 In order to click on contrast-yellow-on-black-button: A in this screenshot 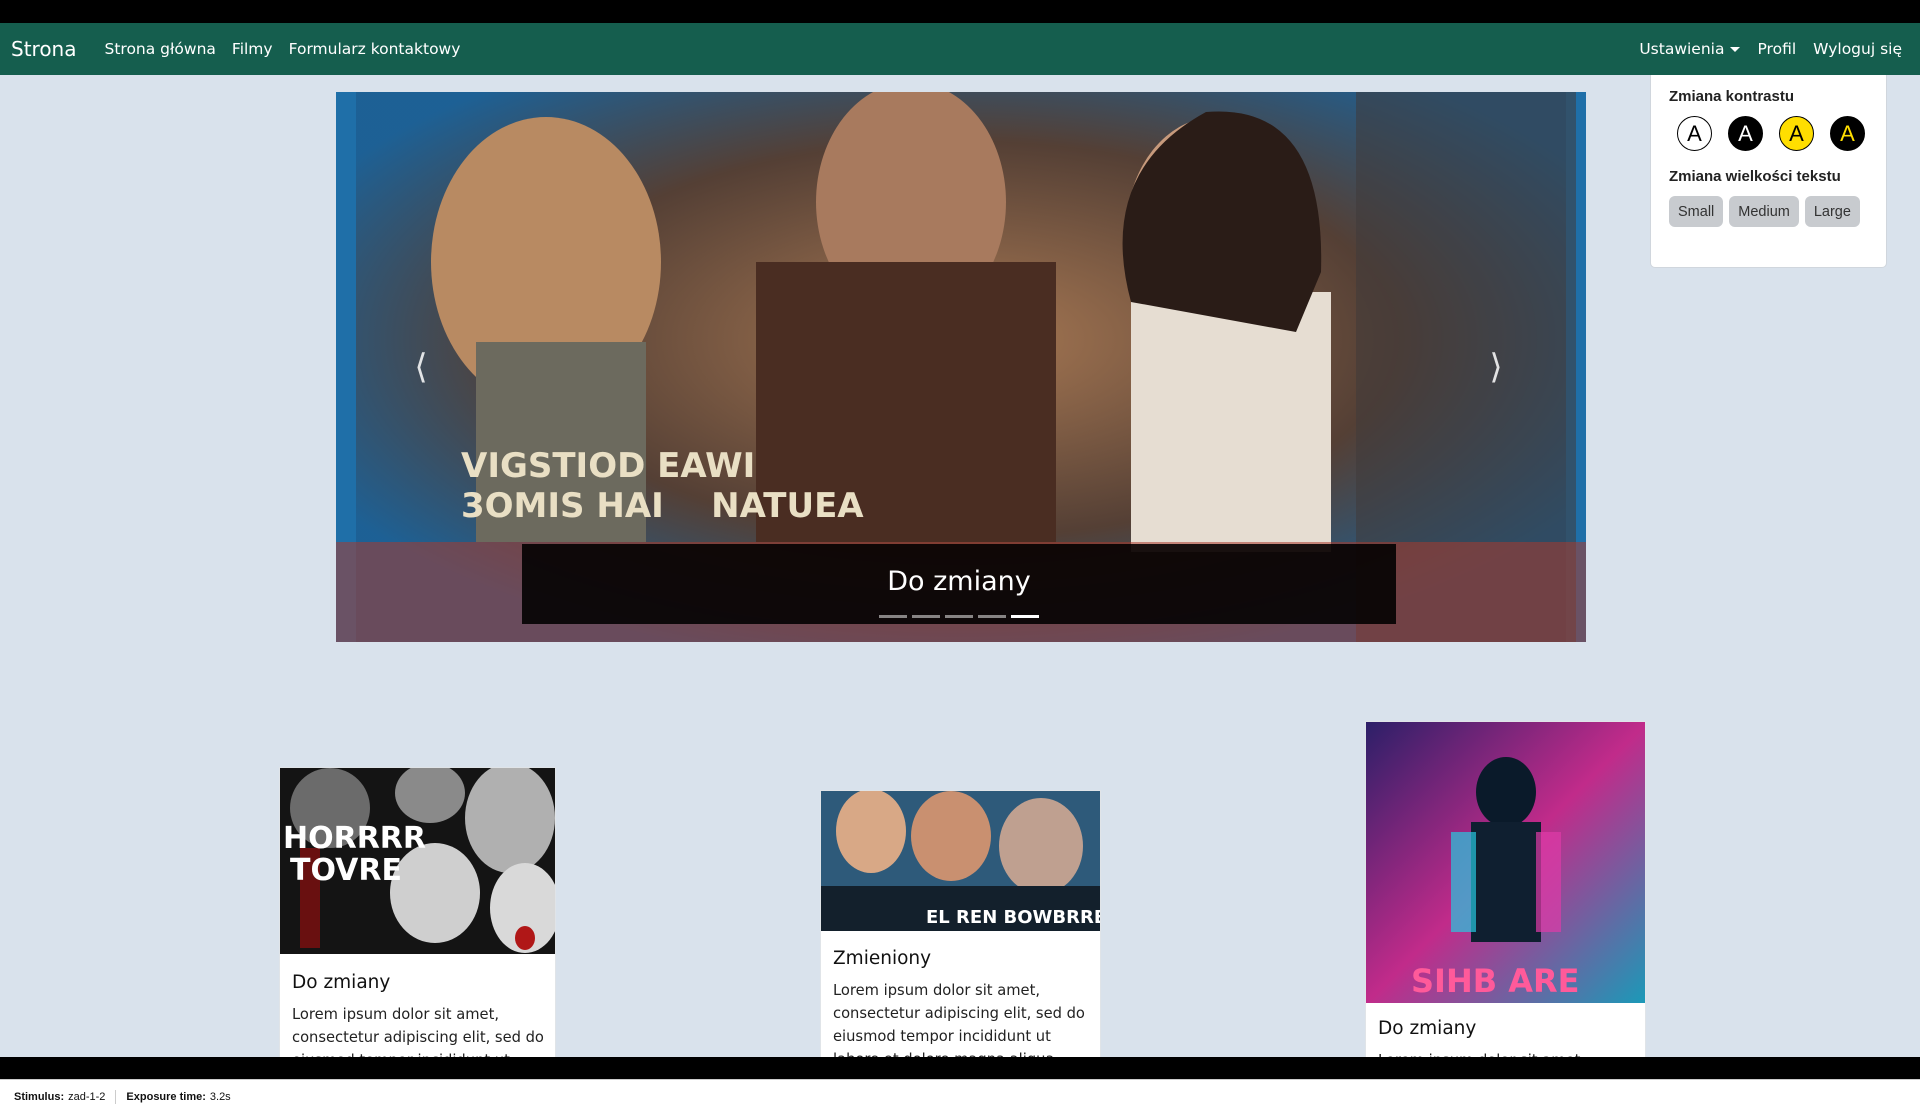, I will do `click(1847, 133)`.